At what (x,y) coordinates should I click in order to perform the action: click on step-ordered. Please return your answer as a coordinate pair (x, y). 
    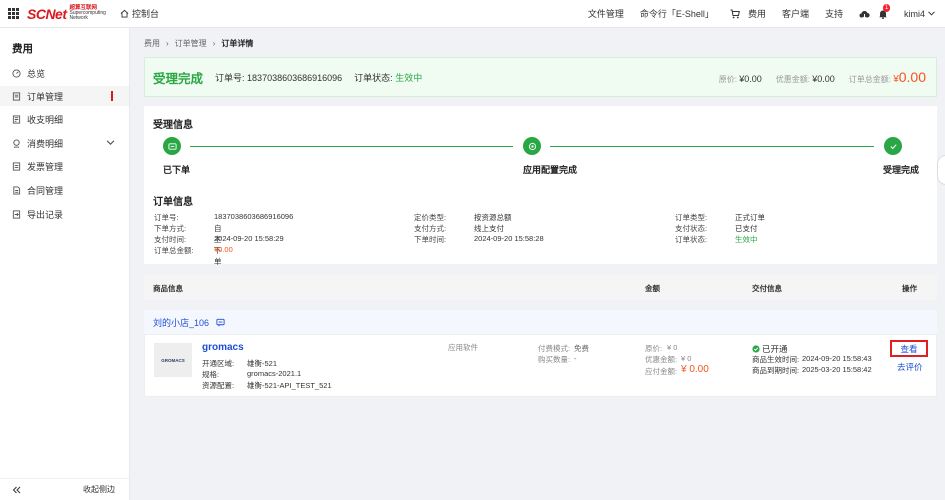
    Looking at the image, I should click on (172, 146).